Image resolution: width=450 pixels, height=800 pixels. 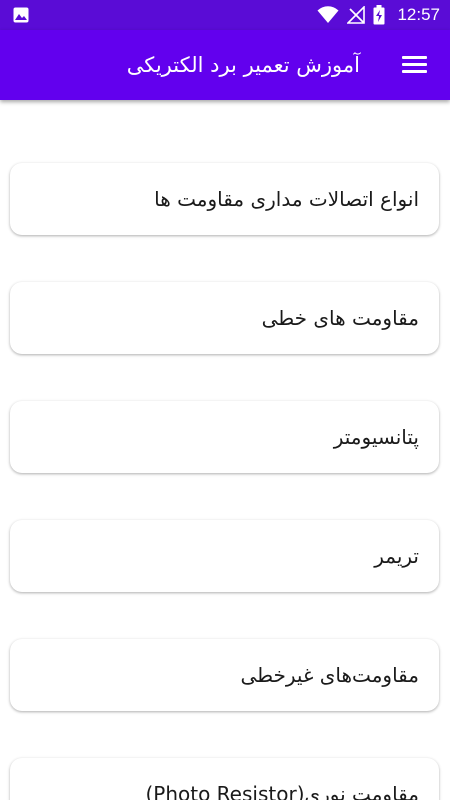 What do you see at coordinates (224, 318) in the screenshot?
I see `list-item: مقاومت های خطی` at bounding box center [224, 318].